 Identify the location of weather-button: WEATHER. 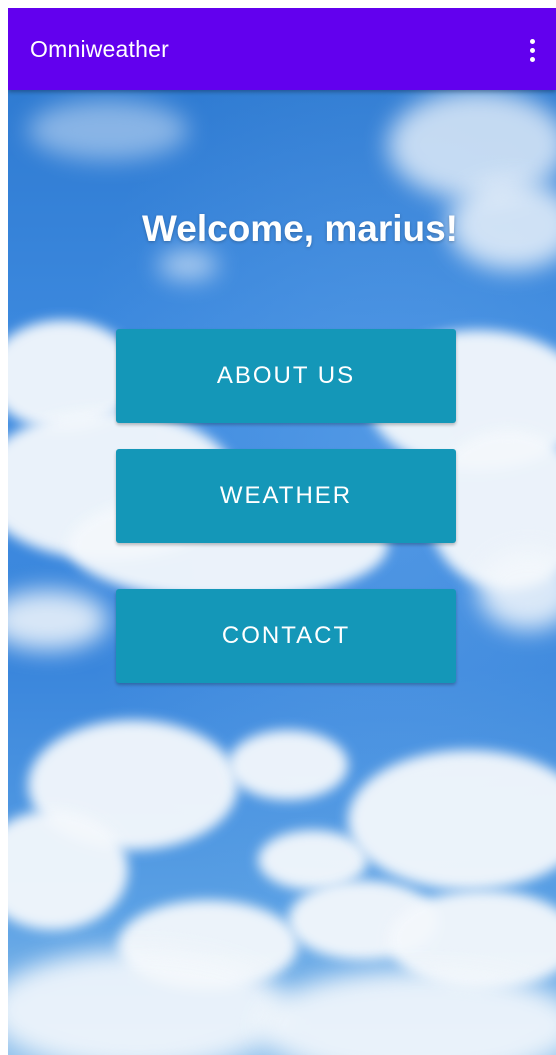
(286, 496).